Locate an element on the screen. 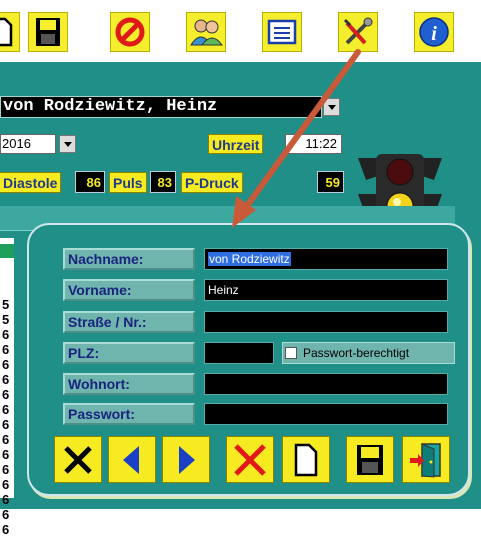 This screenshot has width=481, height=537. zip-label: PLZ: is located at coordinates (129, 353).